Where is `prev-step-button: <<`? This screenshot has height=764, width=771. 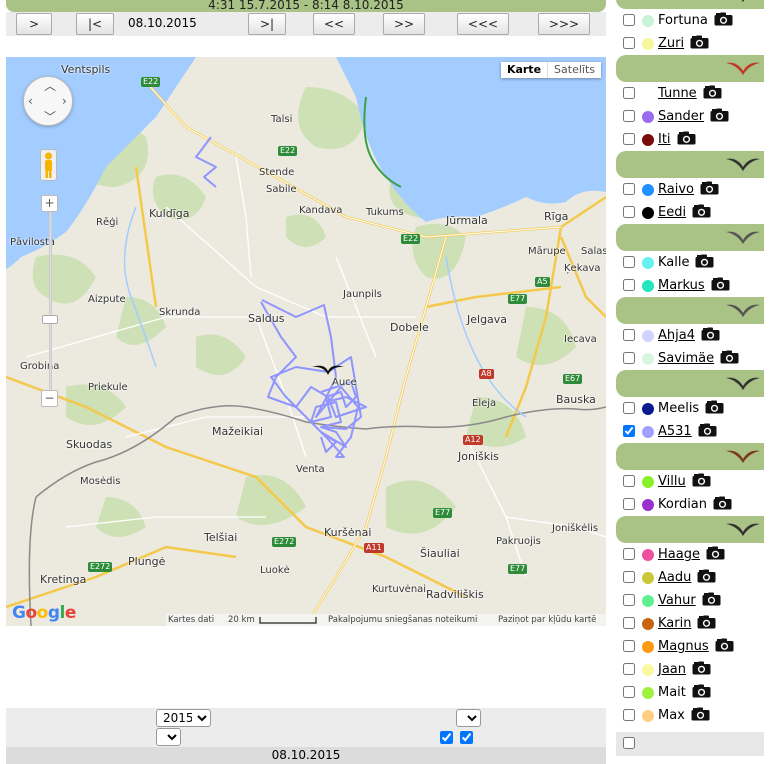
prev-step-button: << is located at coordinates (334, 24).